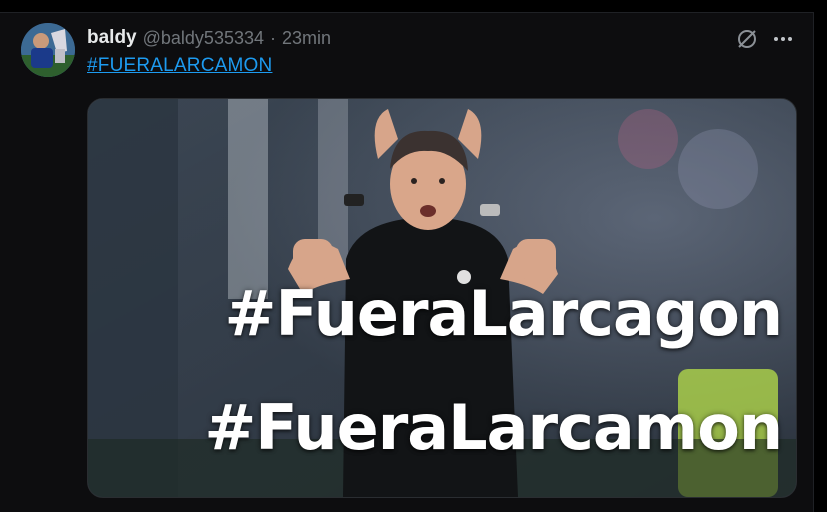 Image resolution: width=827 pixels, height=512 pixels. What do you see at coordinates (503, 313) in the screenshot?
I see `caption-line-1: #FueraLarcagon` at bounding box center [503, 313].